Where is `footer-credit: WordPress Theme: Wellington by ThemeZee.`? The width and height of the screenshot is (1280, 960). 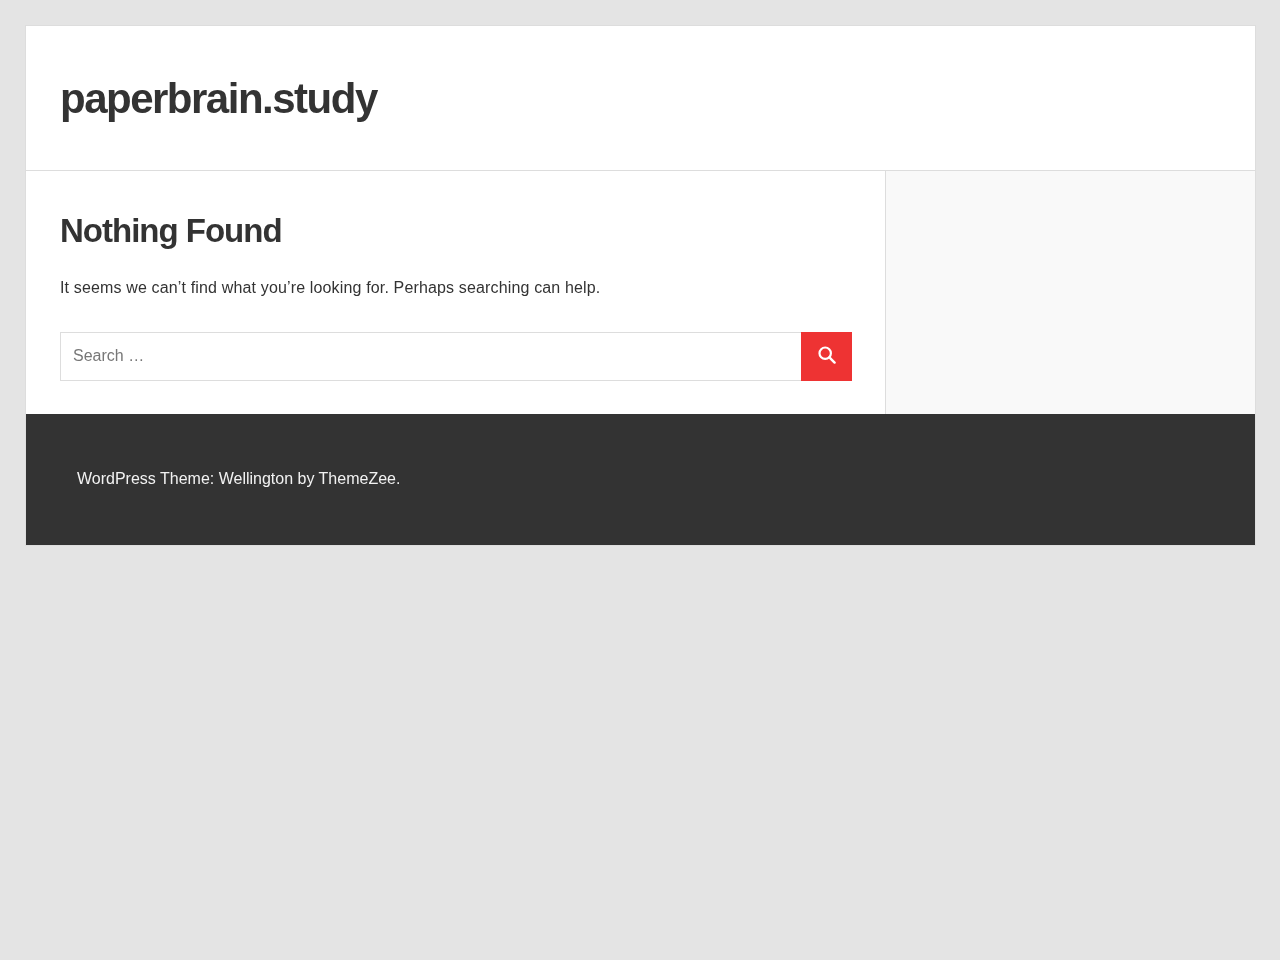 footer-credit: WordPress Theme: Wellington by ThemeZee. is located at coordinates (239, 478).